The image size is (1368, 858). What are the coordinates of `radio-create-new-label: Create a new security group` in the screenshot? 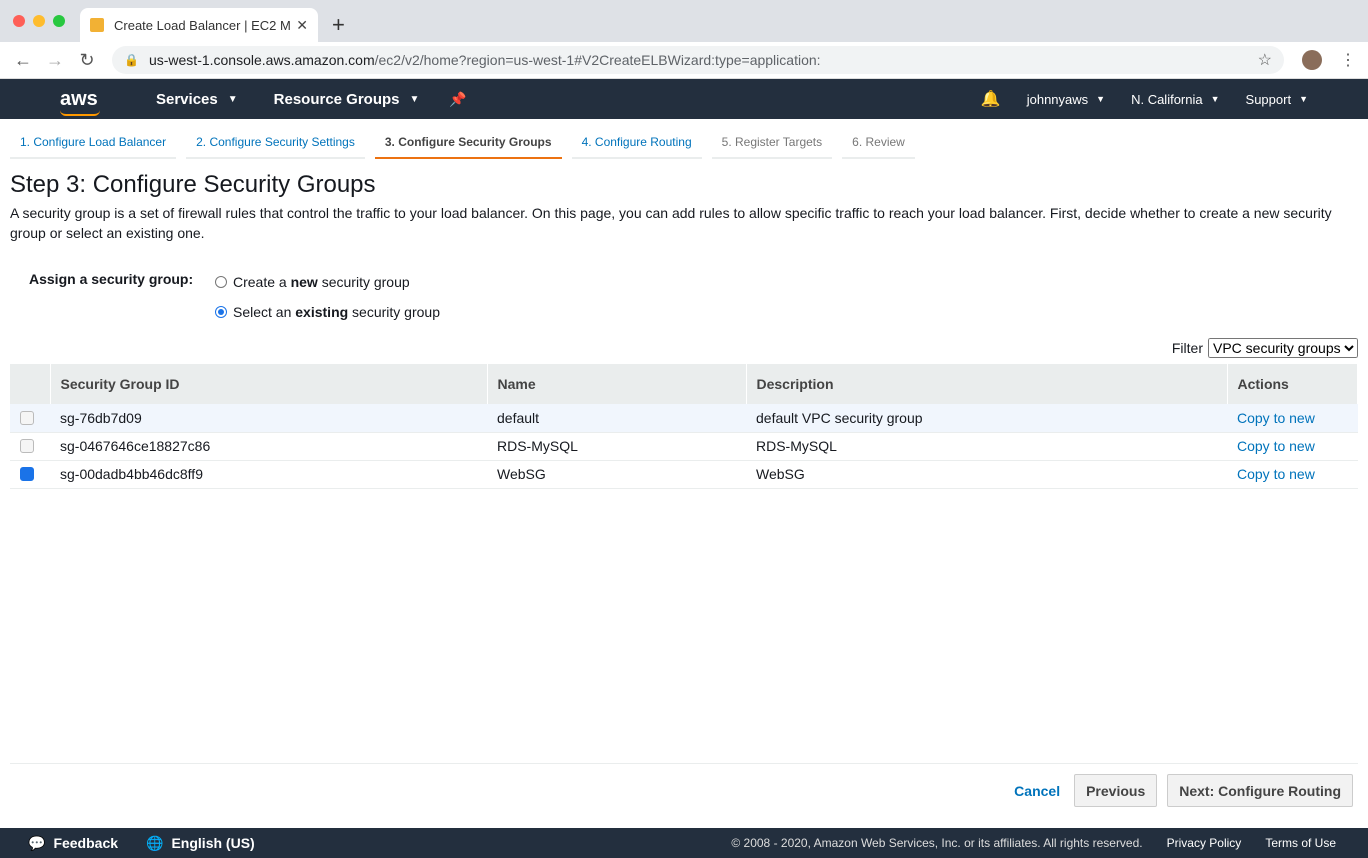 It's located at (321, 282).